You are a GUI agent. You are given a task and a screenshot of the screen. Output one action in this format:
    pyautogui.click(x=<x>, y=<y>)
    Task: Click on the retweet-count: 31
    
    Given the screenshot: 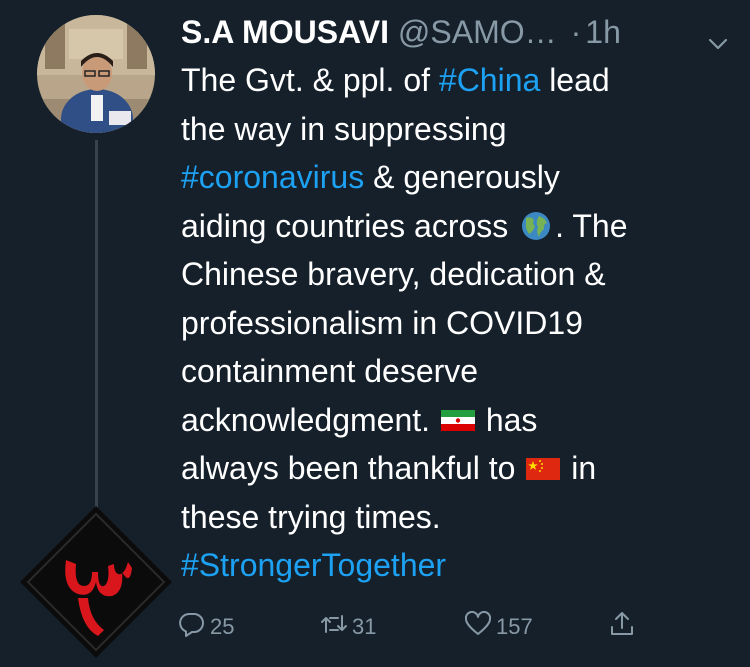 What is the action you would take?
    pyautogui.click(x=364, y=626)
    